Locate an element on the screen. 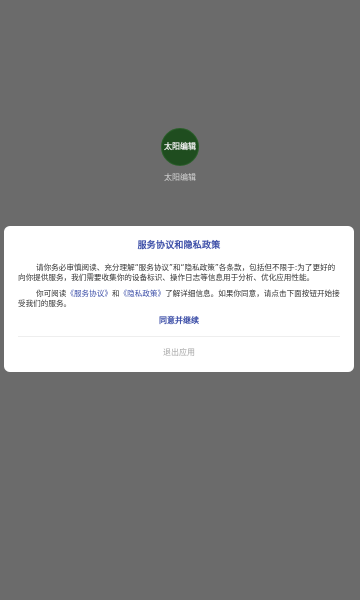 This screenshot has width=360, height=600. paragraph-2-prefix: 你可阅读 is located at coordinates (51, 293).